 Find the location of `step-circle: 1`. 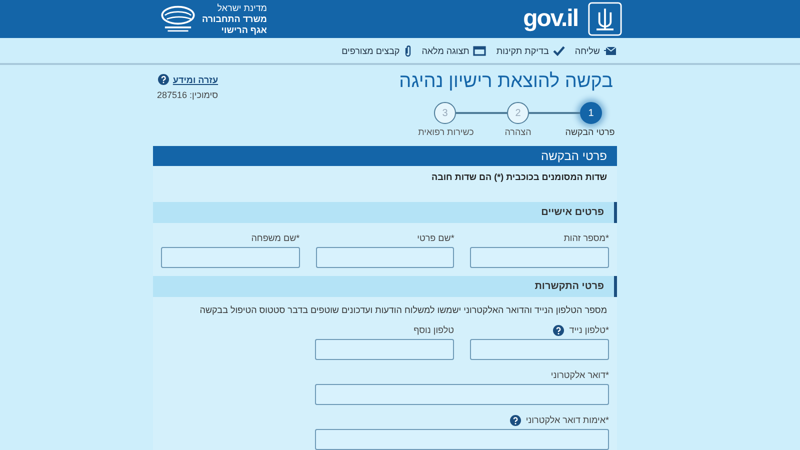

step-circle: 1 is located at coordinates (591, 113).